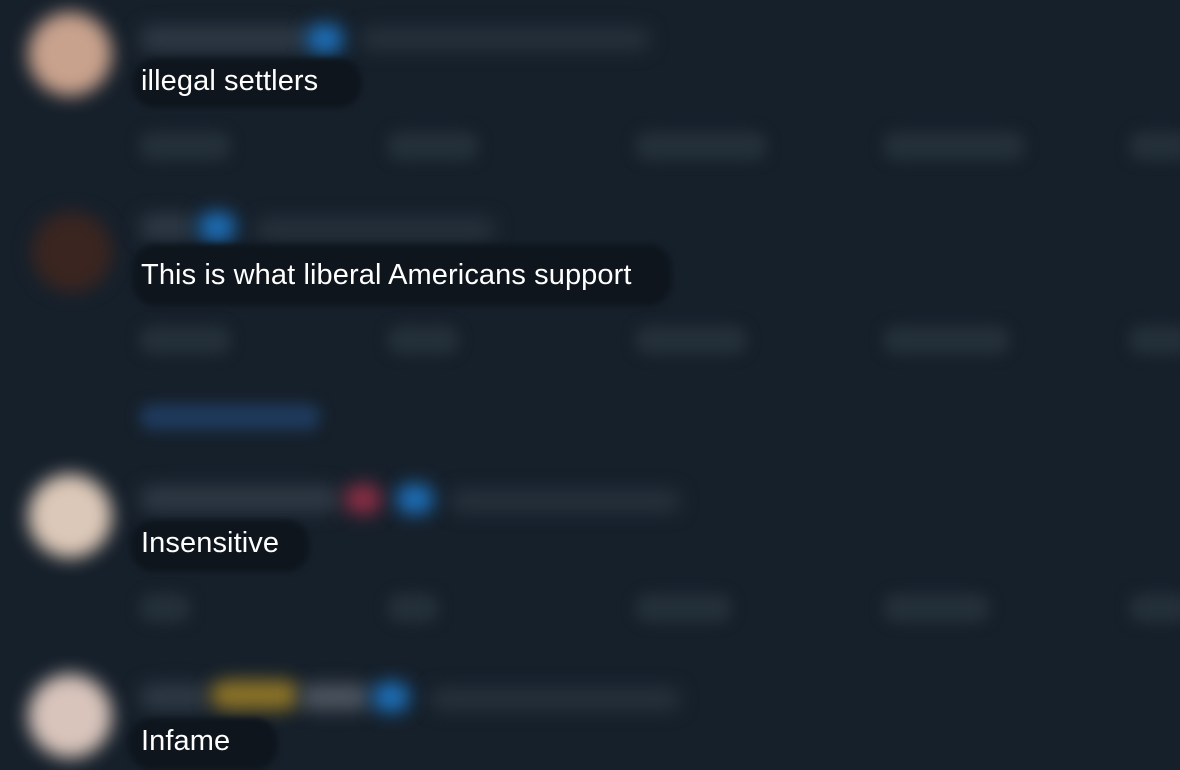 This screenshot has height=770, width=1180. I want to click on reply-text: Insensitive, so click(210, 543).